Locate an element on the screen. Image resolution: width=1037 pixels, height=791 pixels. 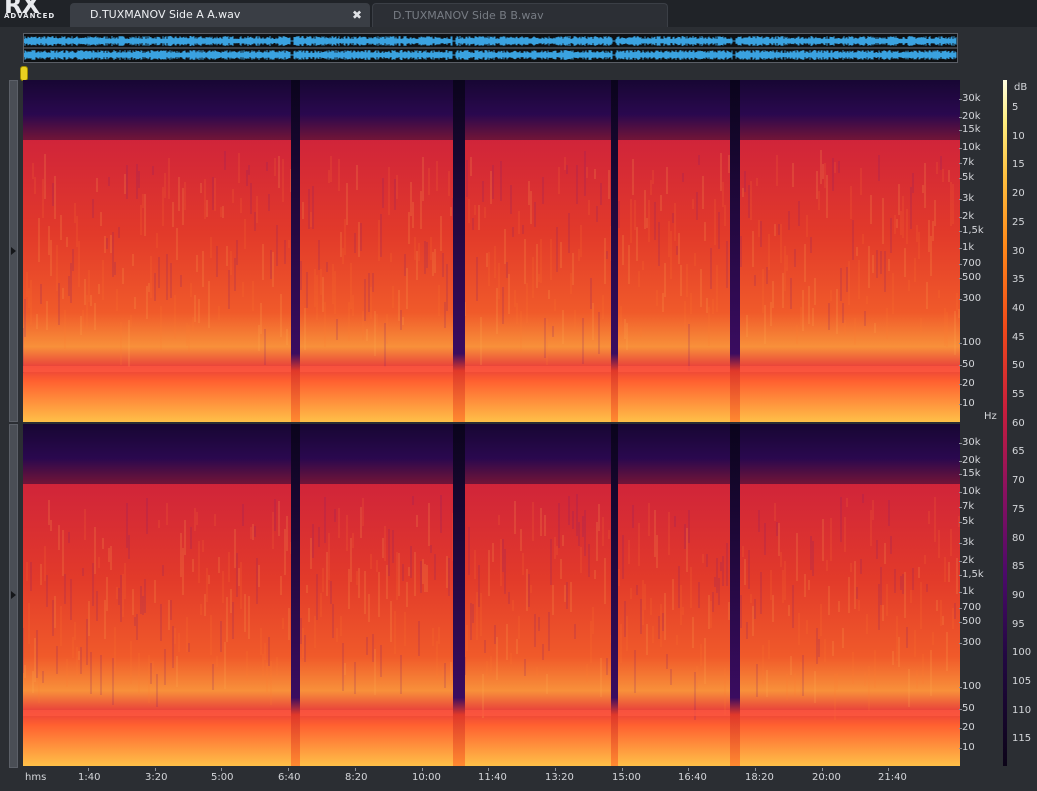
db-tick: 35 is located at coordinates (1018, 279).